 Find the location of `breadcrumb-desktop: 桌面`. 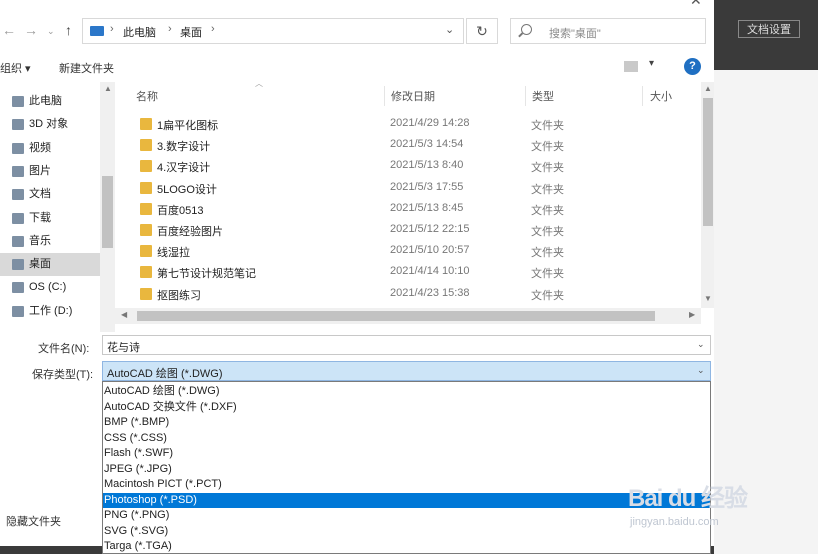

breadcrumb-desktop: 桌面 is located at coordinates (191, 32).